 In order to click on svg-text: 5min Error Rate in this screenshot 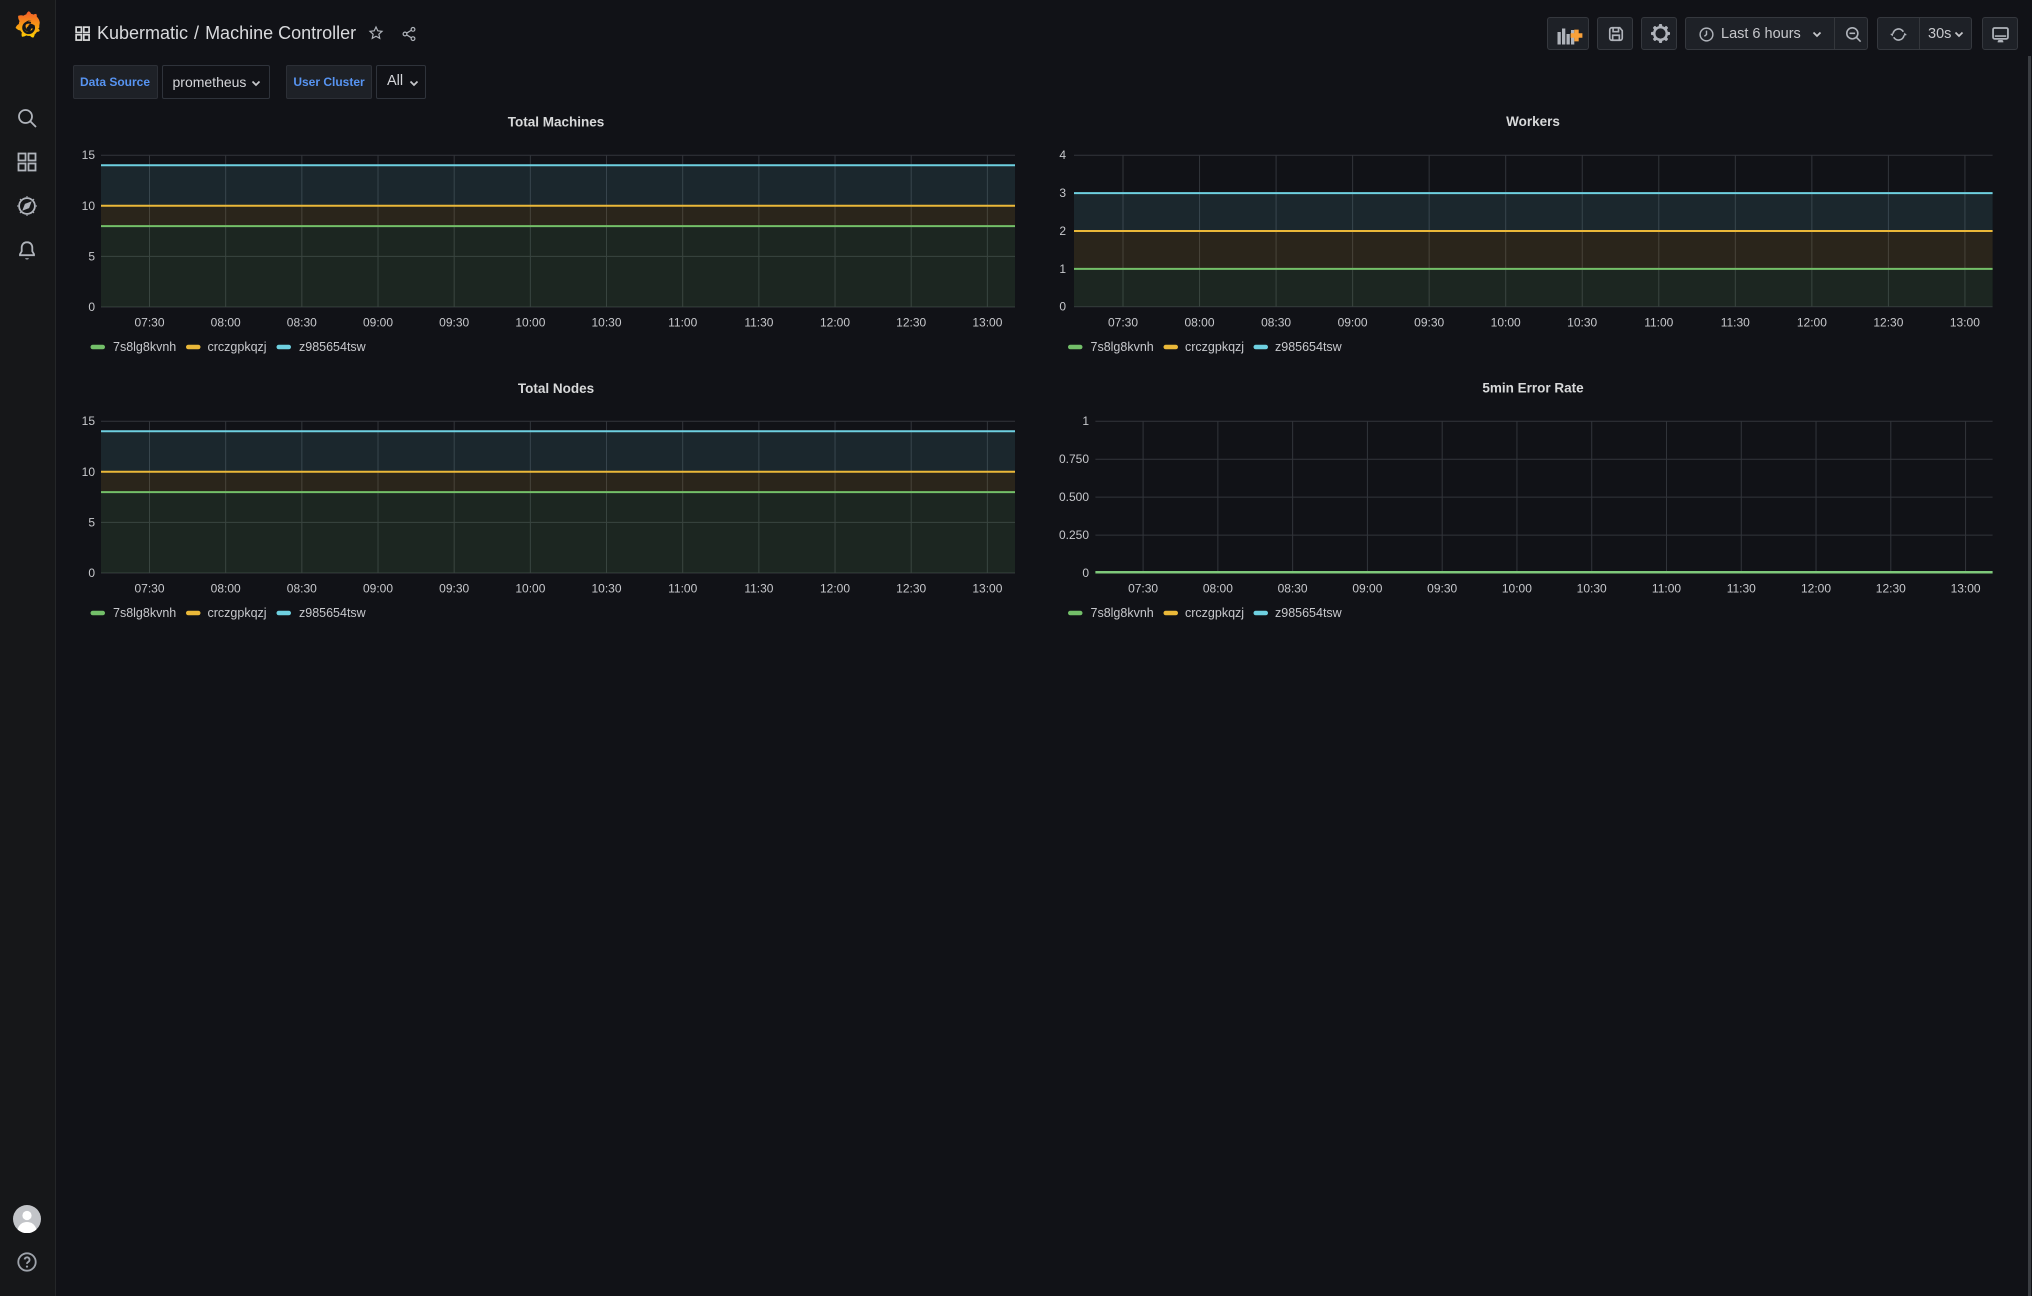, I will do `click(1533, 388)`.